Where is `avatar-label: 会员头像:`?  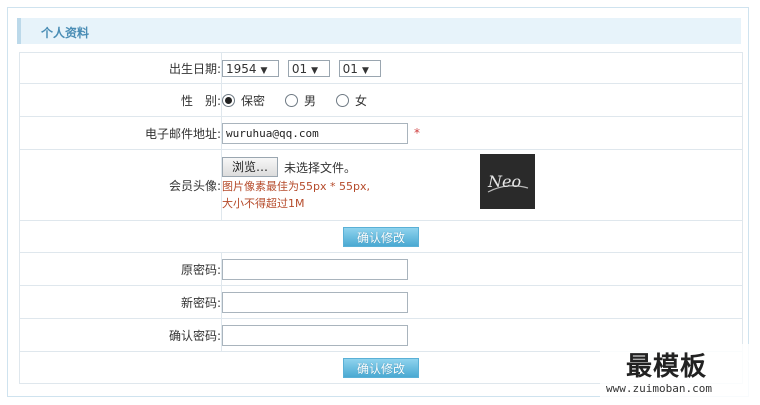
avatar-label: 会员头像: is located at coordinates (120, 185).